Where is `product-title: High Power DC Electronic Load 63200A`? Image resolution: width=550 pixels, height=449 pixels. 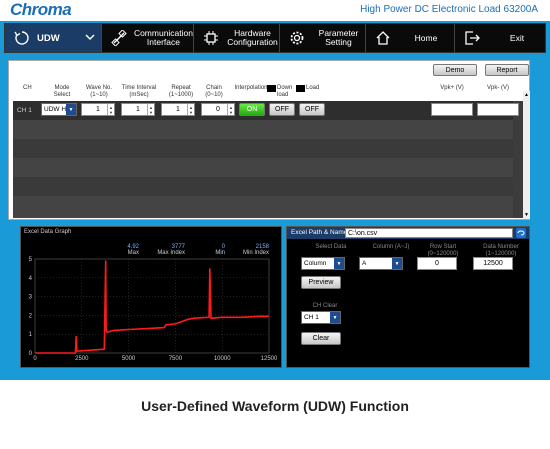
product-title: High Power DC Electronic Load 63200A is located at coordinates (449, 9).